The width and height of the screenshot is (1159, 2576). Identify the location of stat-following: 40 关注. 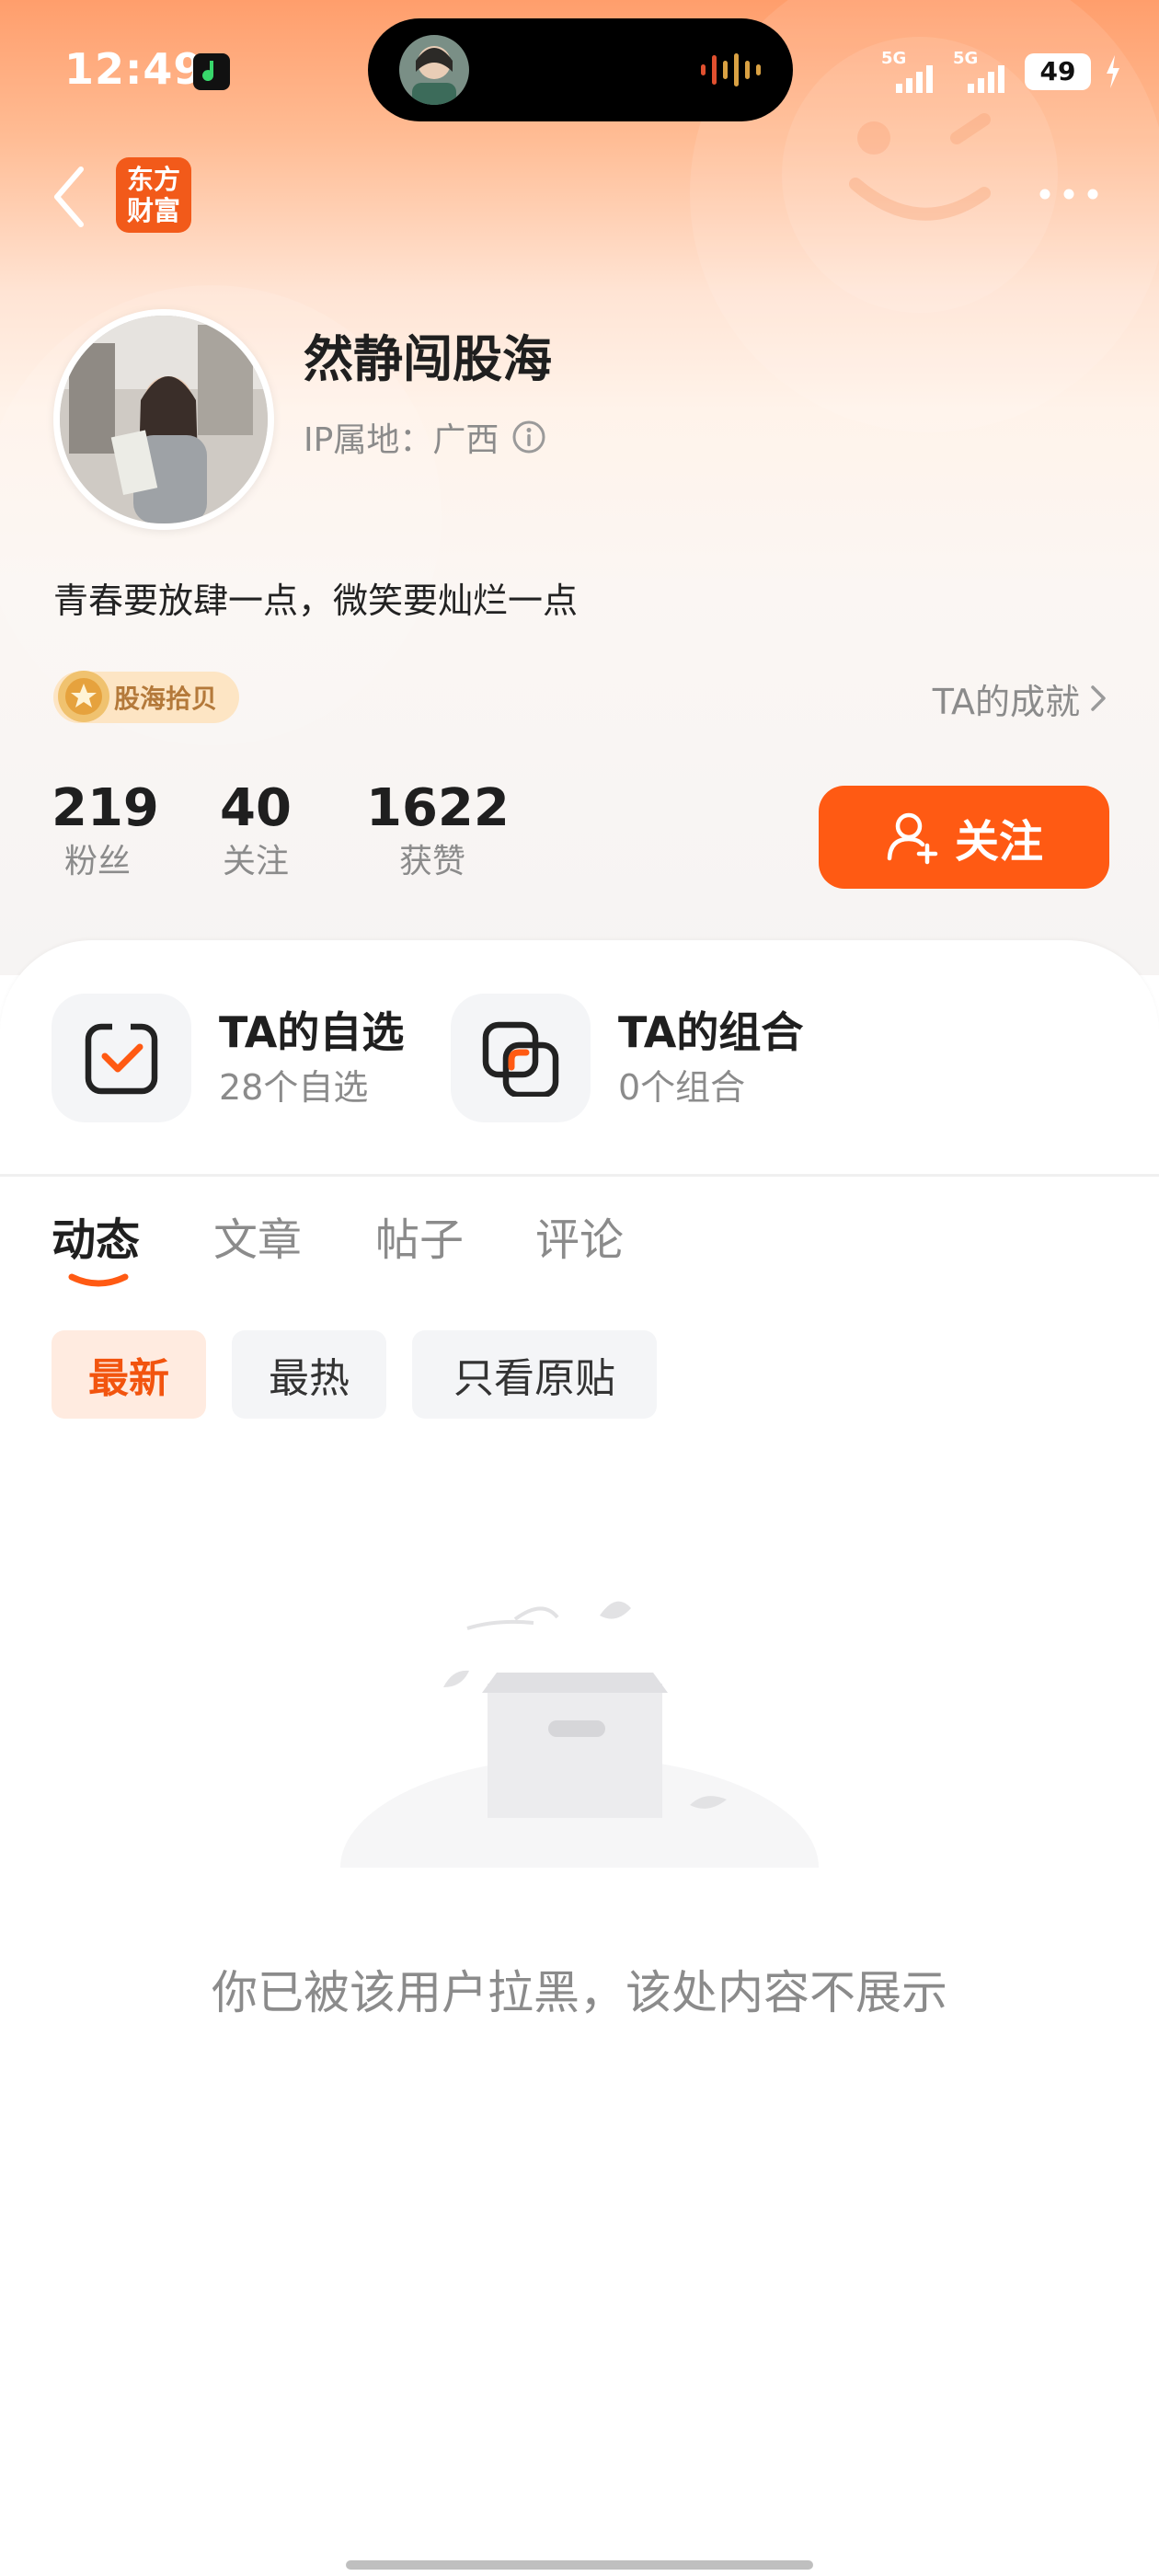
(256, 831).